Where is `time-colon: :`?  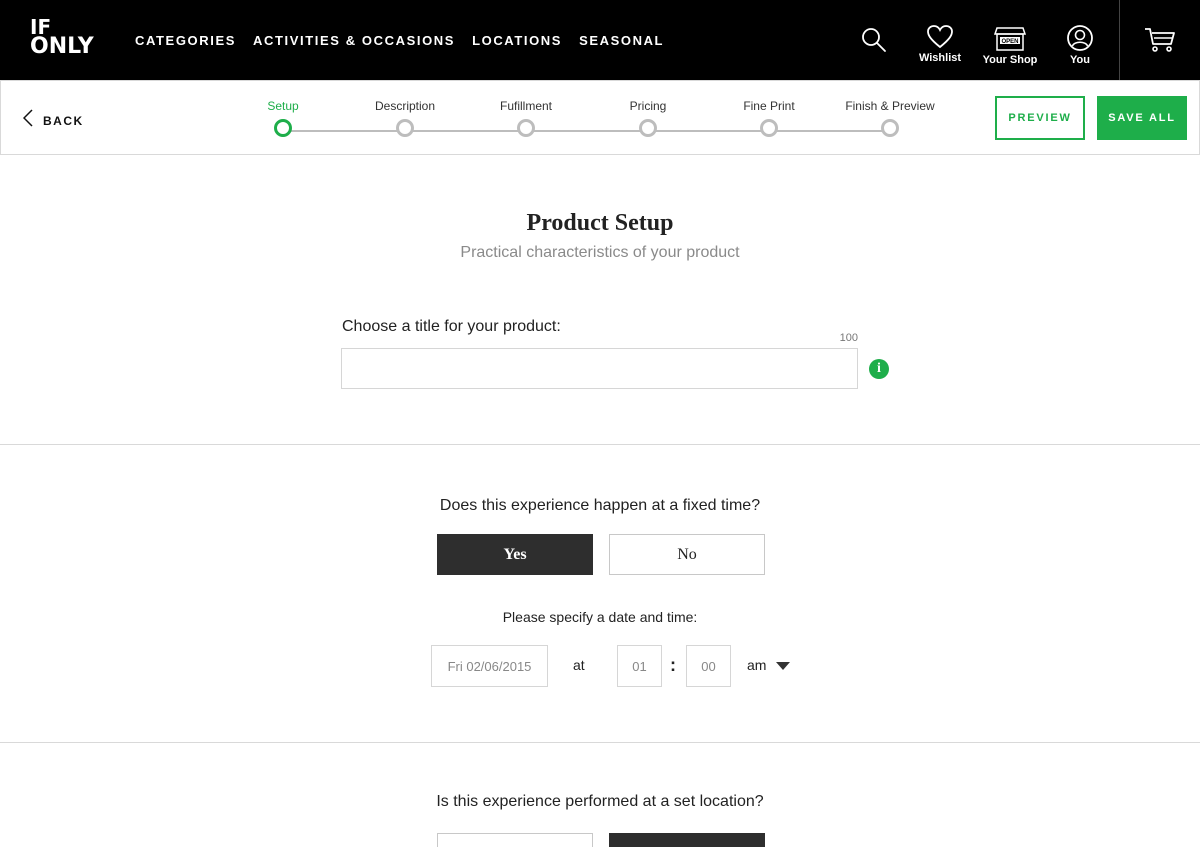 time-colon: : is located at coordinates (673, 665).